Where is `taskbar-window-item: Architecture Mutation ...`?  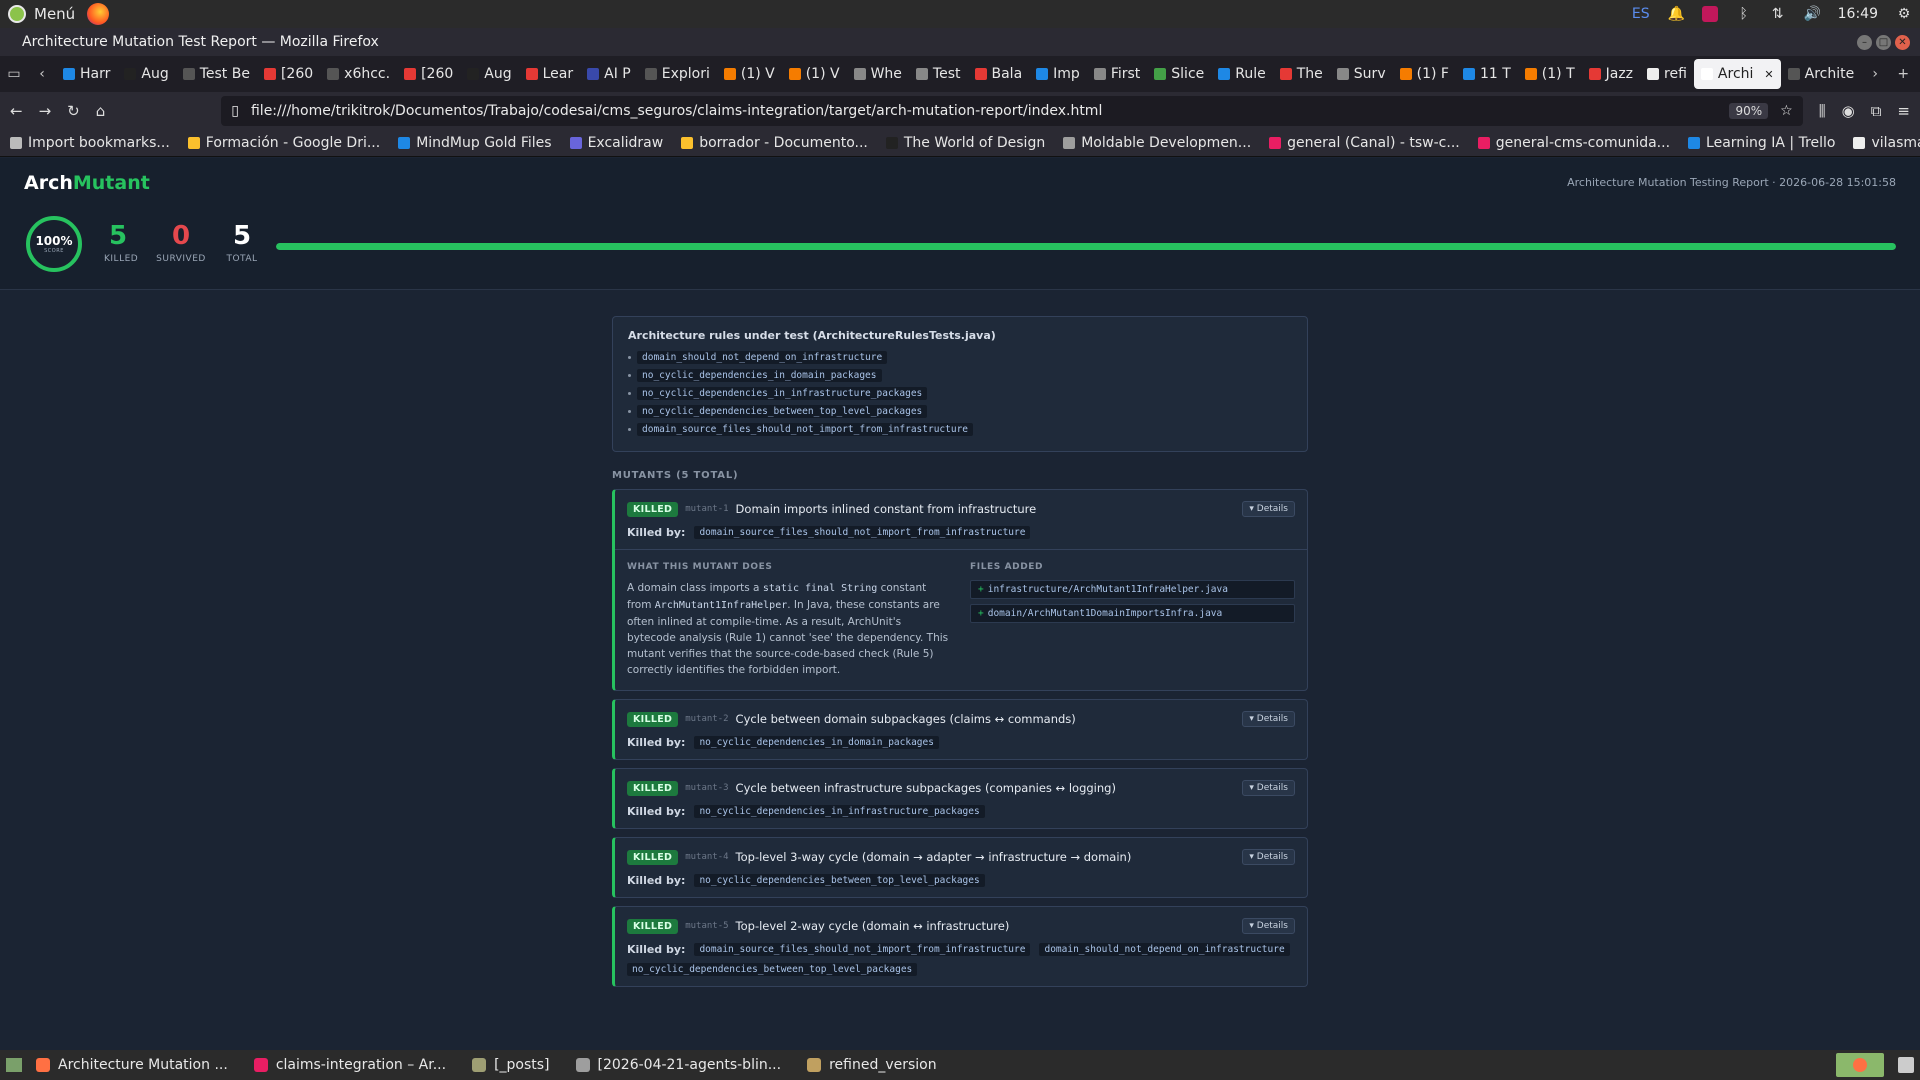
taskbar-window-item: Architecture Mutation ... is located at coordinates (132, 1065).